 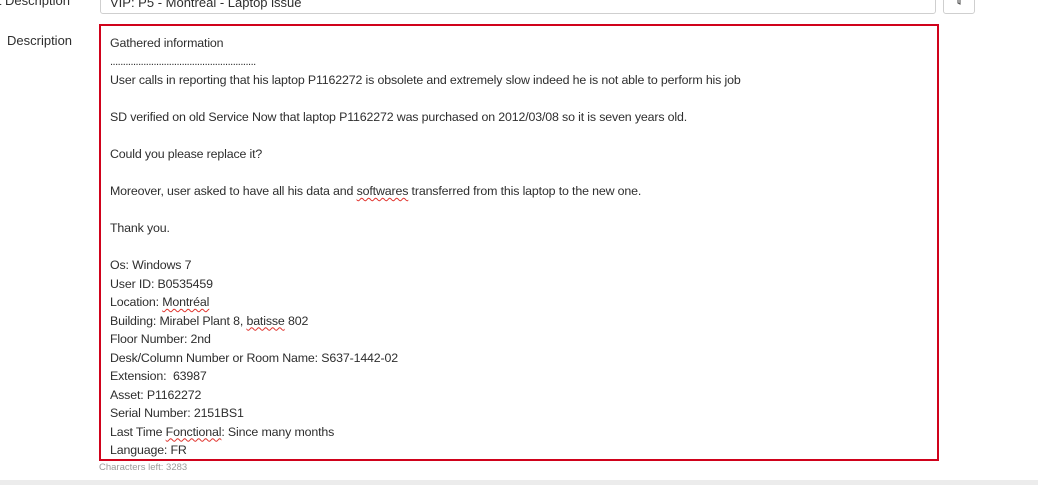 What do you see at coordinates (206, 5) in the screenshot?
I see `short-description-value: VIP: P5 - Montreal - Laptop issue` at bounding box center [206, 5].